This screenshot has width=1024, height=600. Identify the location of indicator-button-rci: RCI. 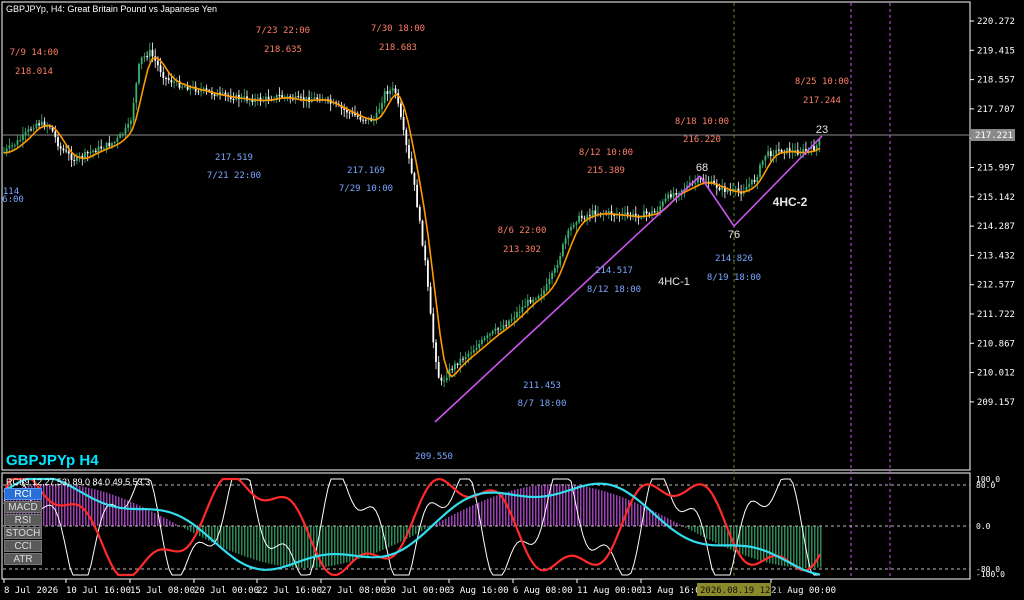
(23, 494).